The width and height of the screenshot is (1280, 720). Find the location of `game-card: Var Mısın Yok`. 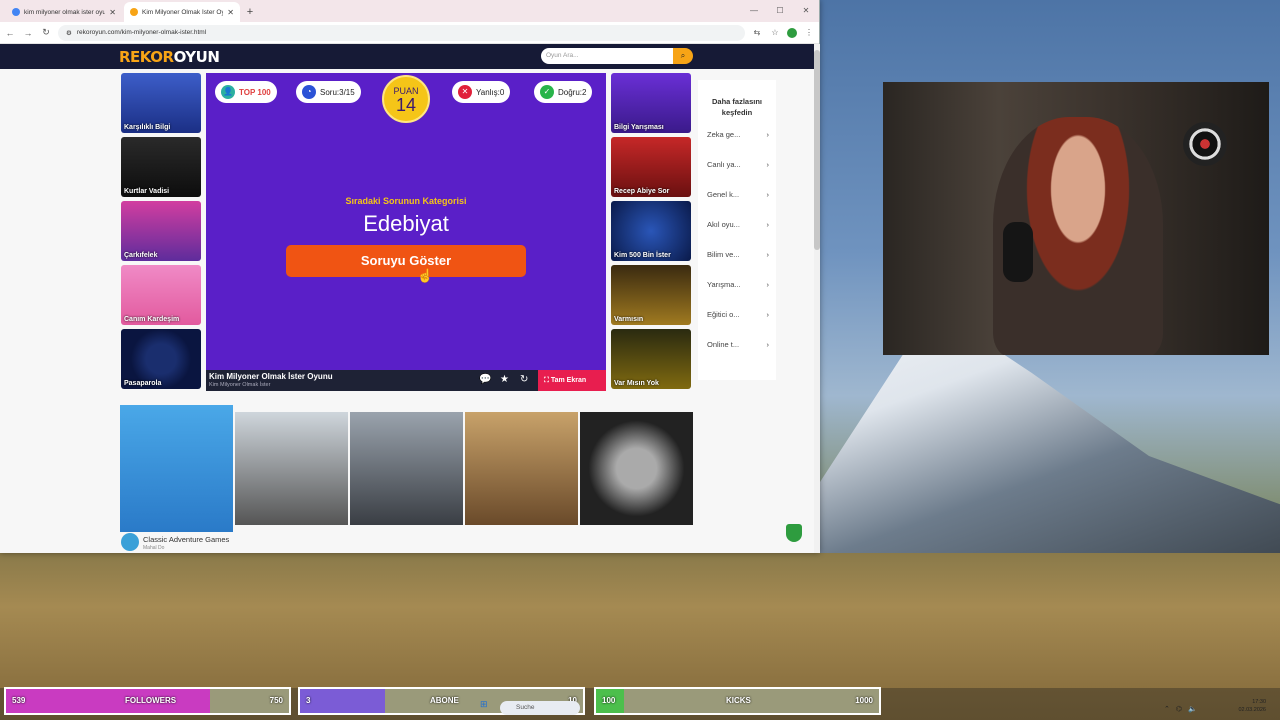

game-card: Var Mısın Yok is located at coordinates (651, 359).